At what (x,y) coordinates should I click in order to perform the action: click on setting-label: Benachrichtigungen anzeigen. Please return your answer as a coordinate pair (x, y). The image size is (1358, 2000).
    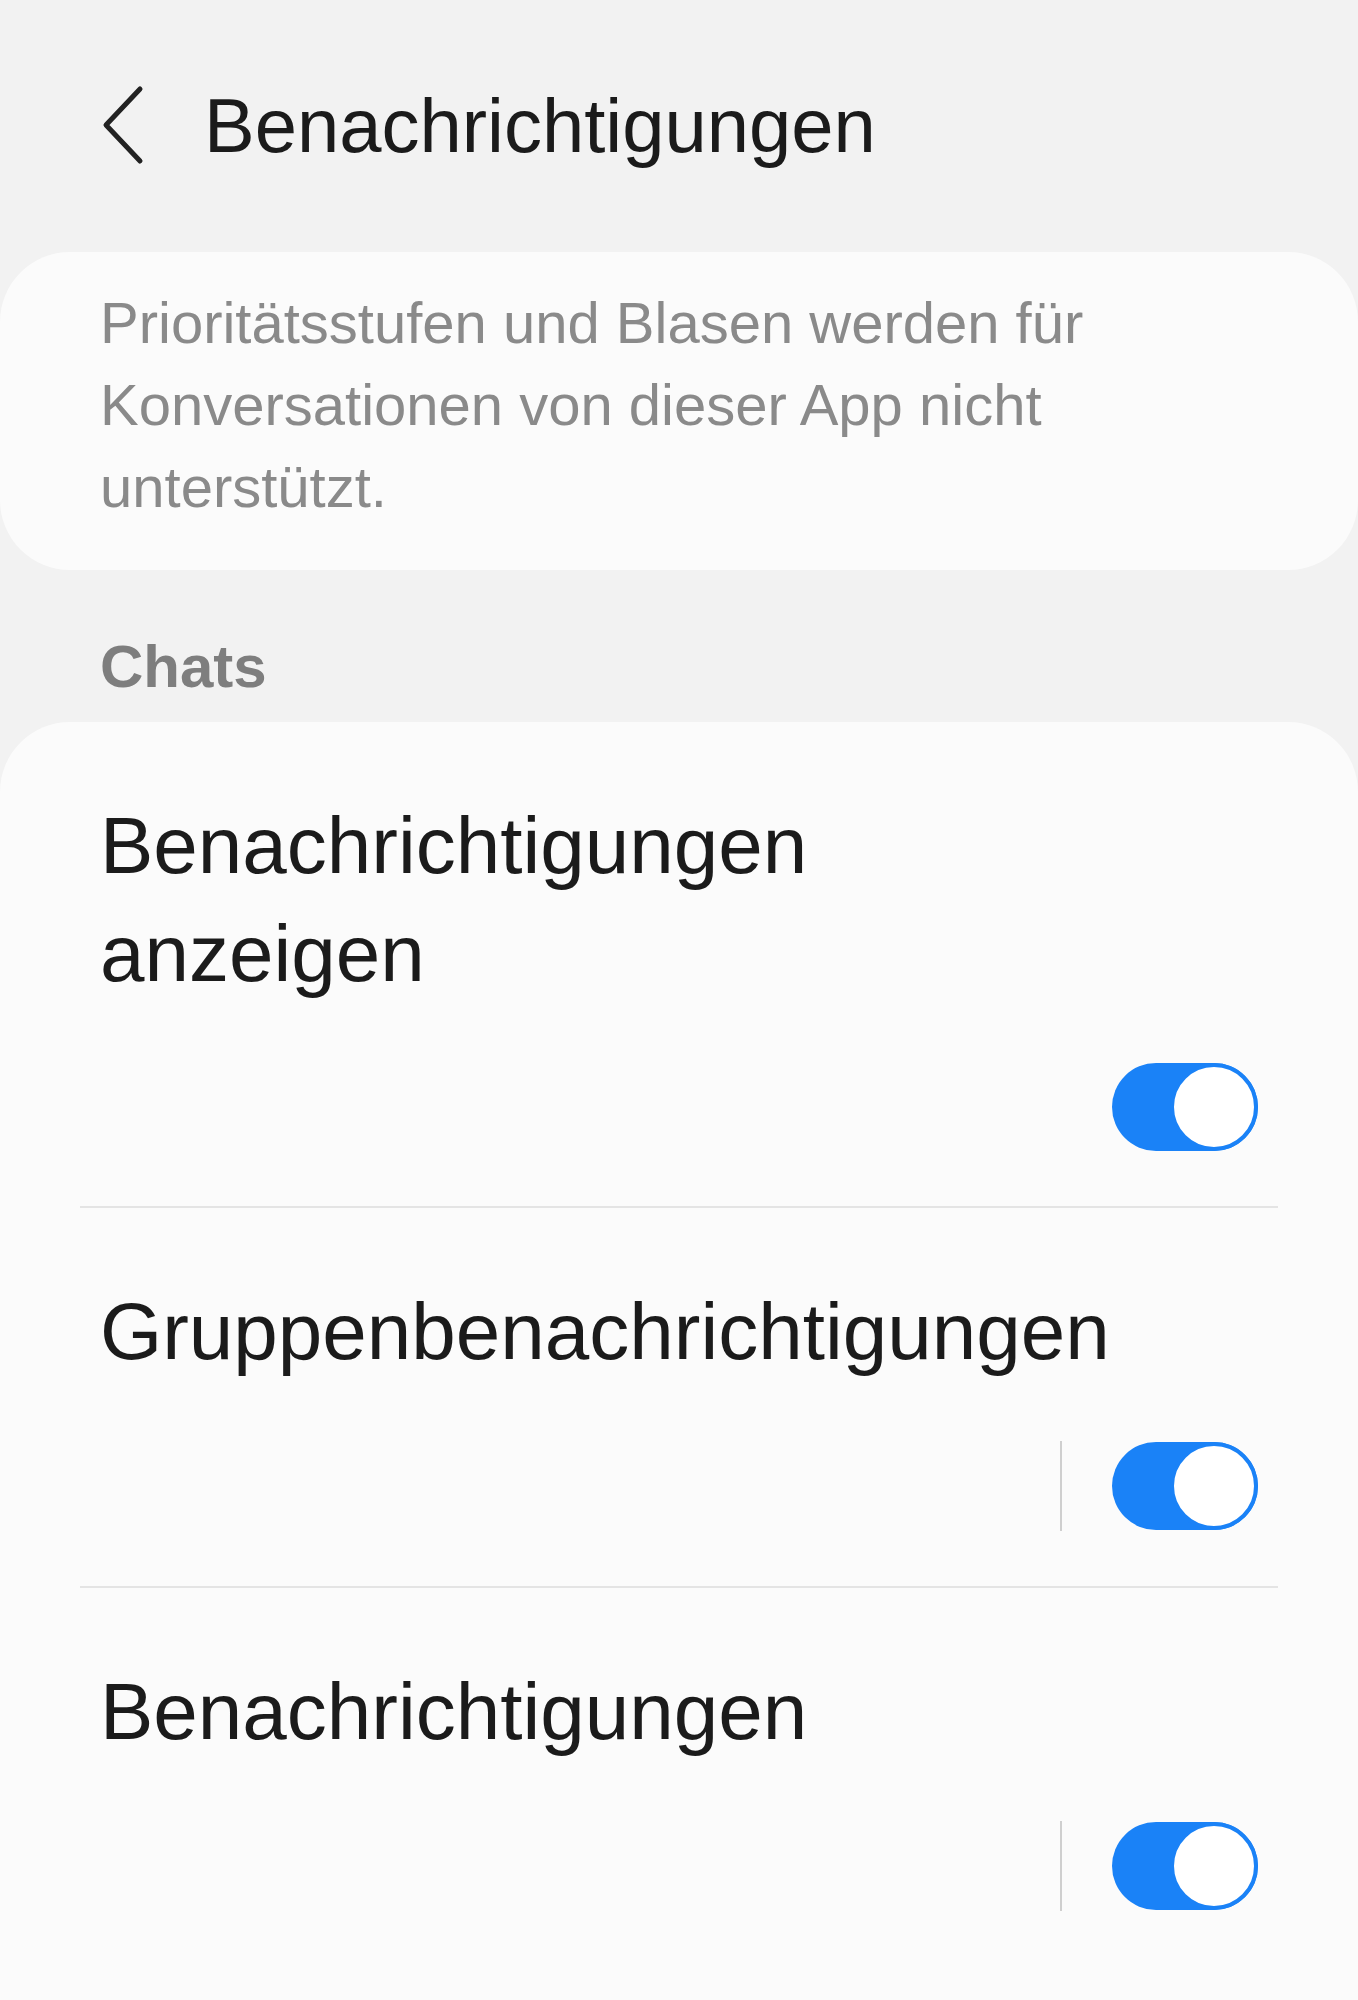
    Looking at the image, I should click on (580, 900).